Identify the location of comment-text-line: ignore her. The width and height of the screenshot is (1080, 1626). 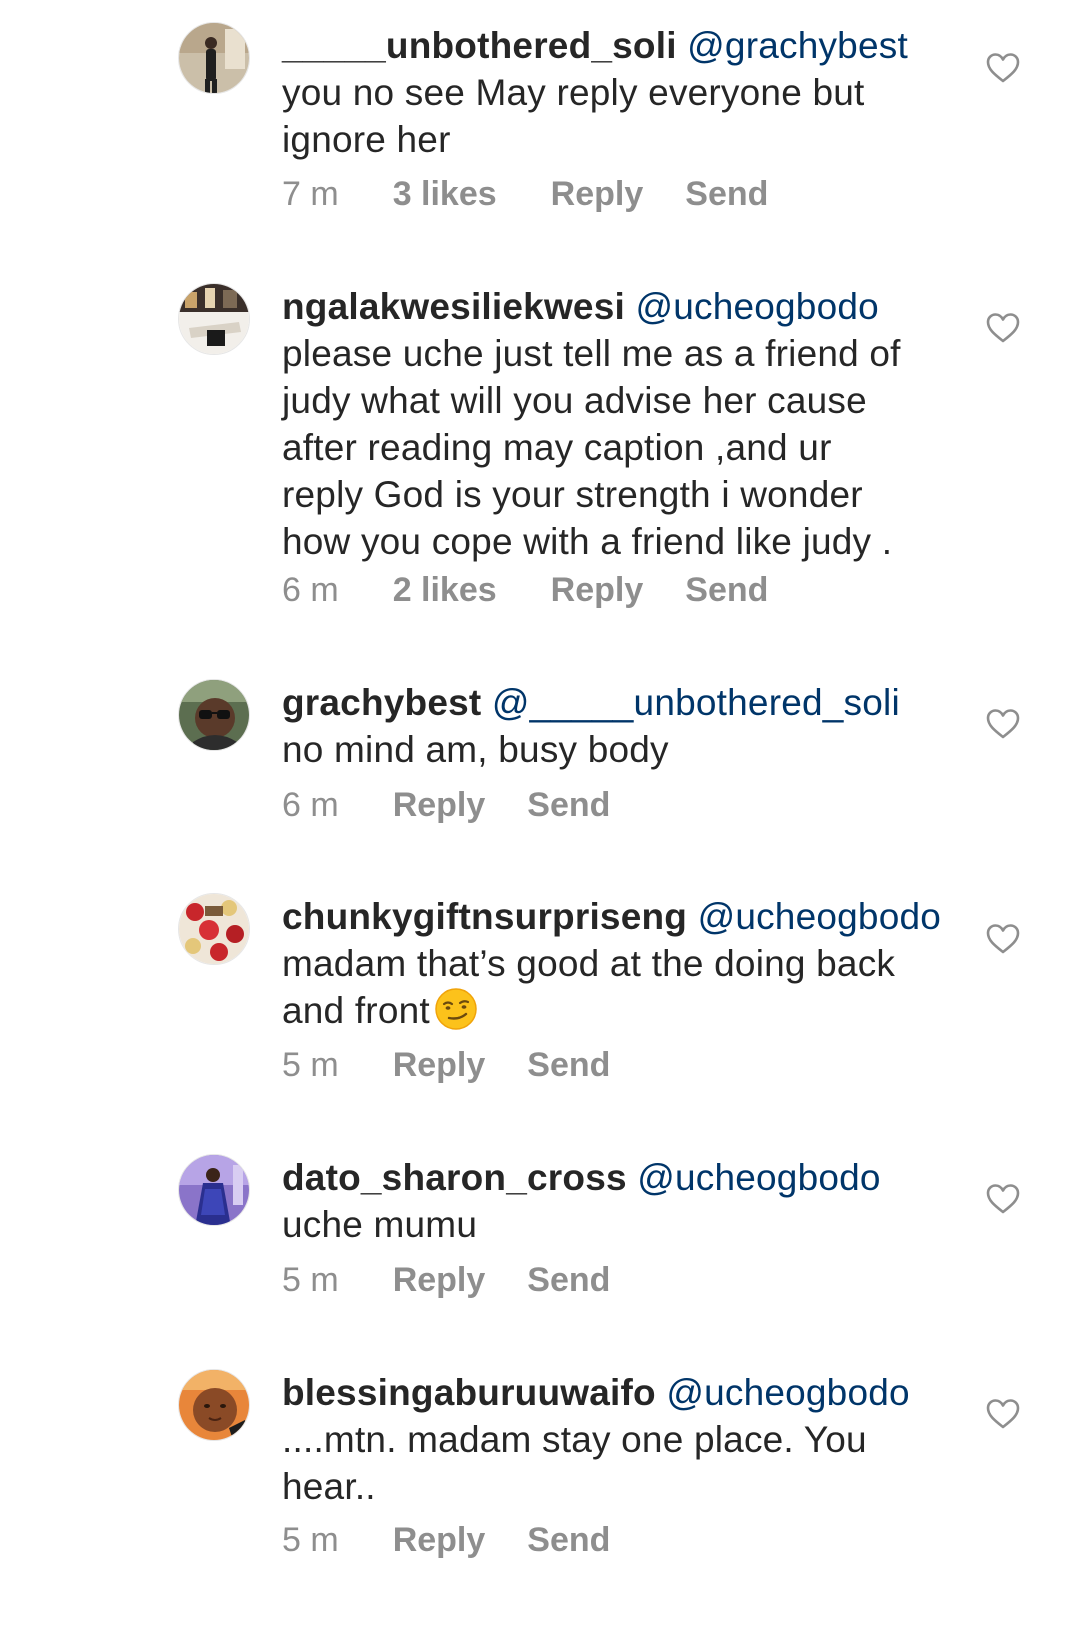
(366, 139).